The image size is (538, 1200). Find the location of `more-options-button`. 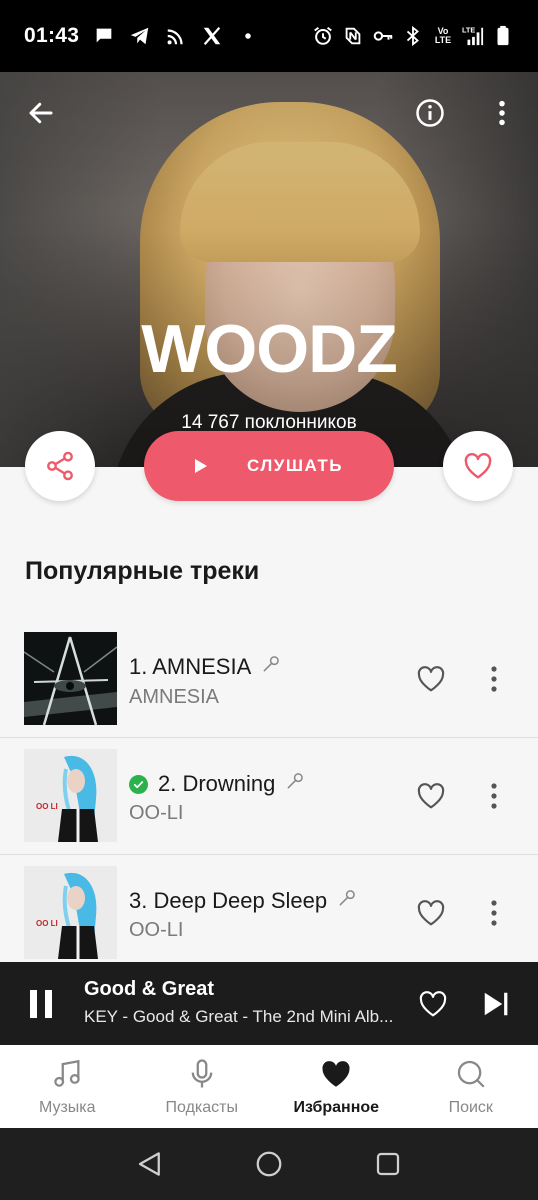

more-options-button is located at coordinates (502, 113).